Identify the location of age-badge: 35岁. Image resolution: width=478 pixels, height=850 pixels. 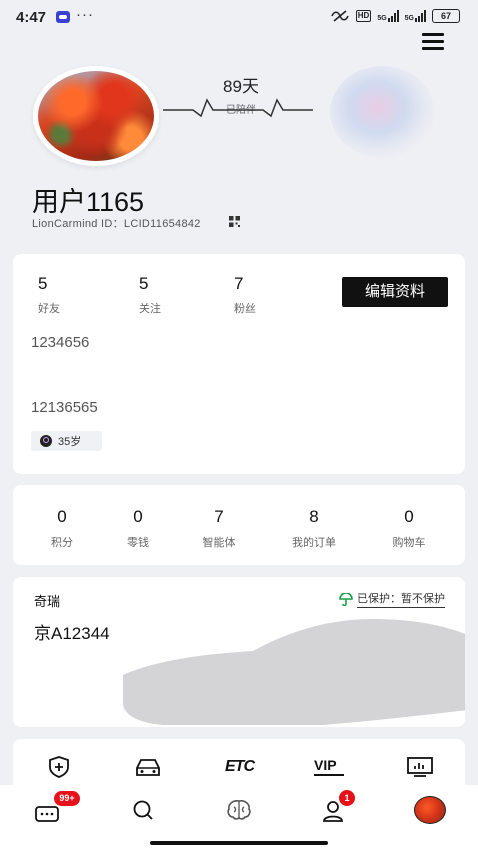
(66, 441).